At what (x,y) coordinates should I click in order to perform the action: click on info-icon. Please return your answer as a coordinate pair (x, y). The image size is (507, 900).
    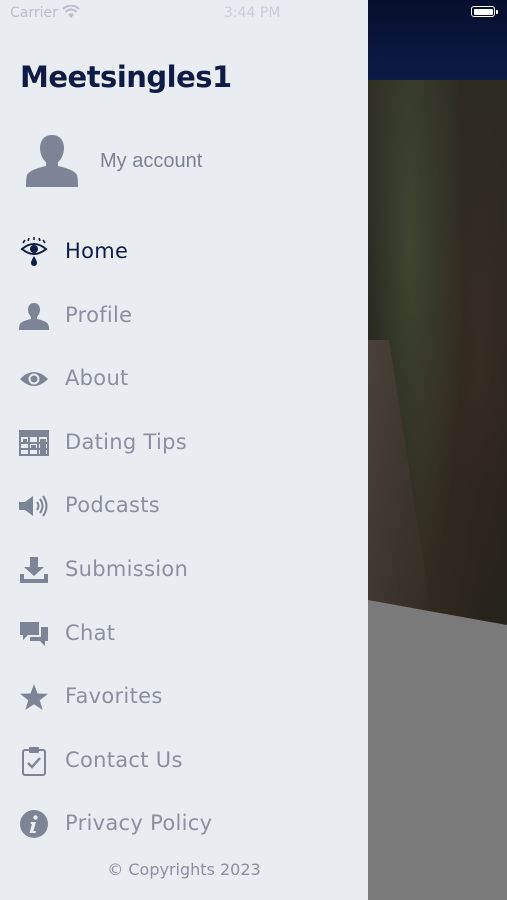
    Looking at the image, I should click on (34, 824).